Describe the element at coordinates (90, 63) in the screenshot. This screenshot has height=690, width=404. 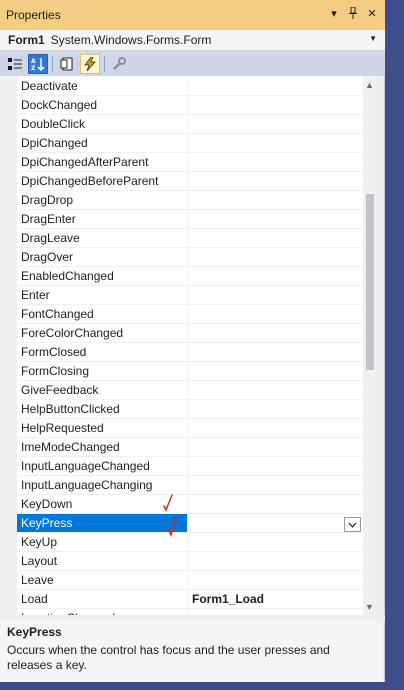
I see `events-icon` at that location.